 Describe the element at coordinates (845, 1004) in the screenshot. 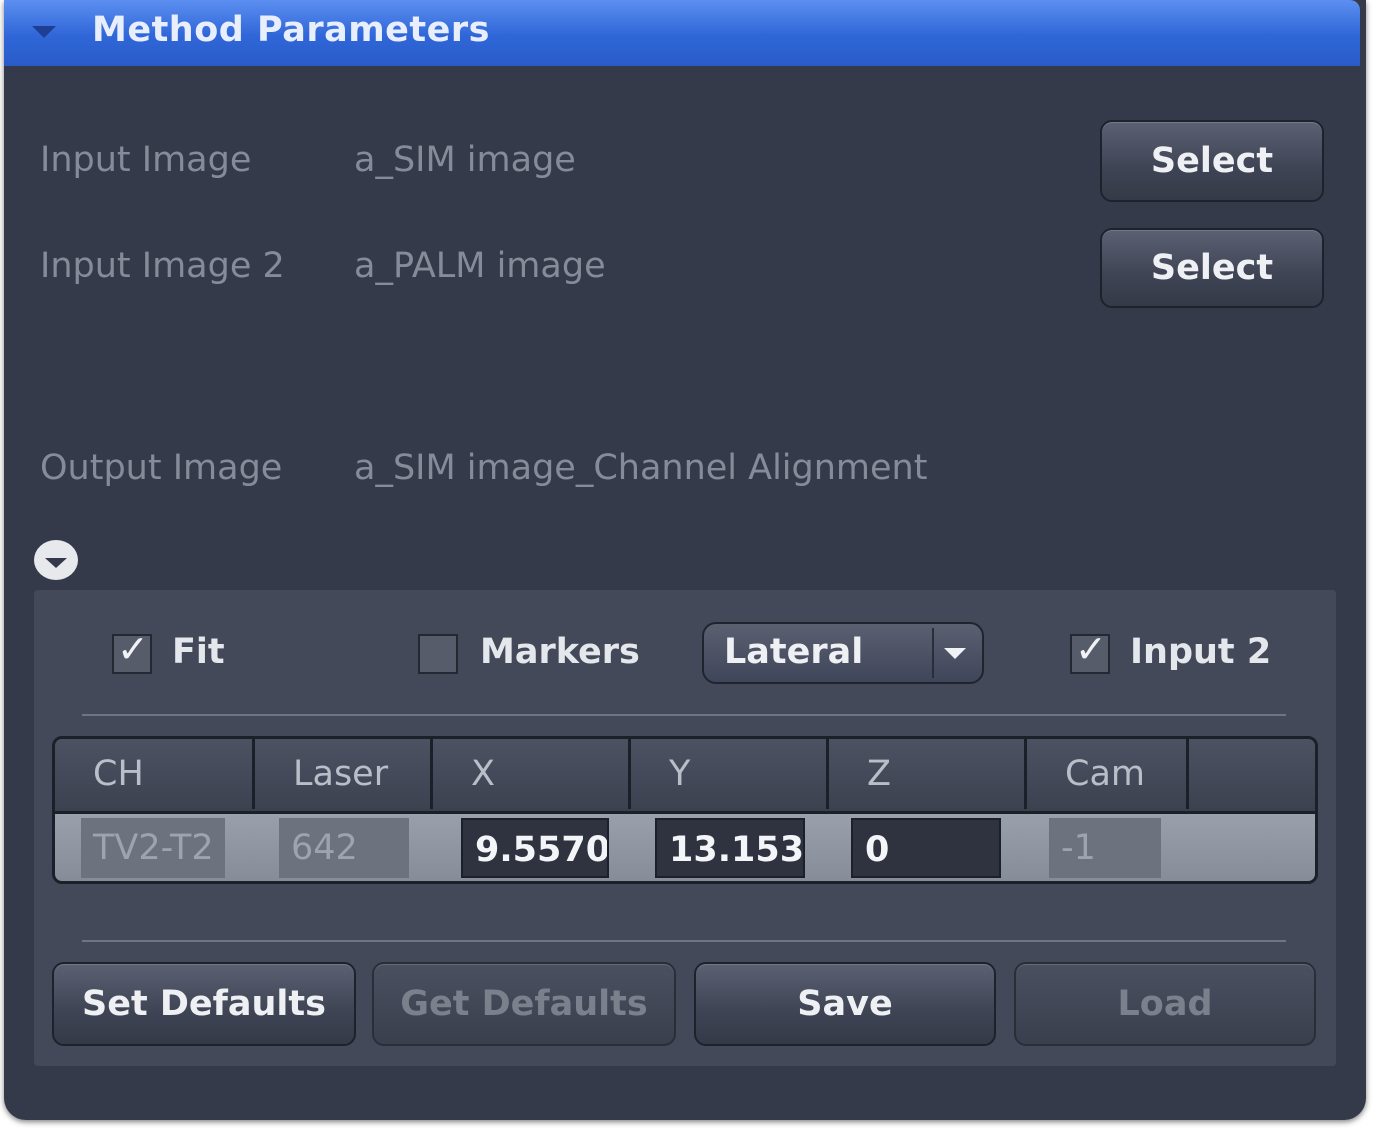

I see `save-button: Save` at that location.